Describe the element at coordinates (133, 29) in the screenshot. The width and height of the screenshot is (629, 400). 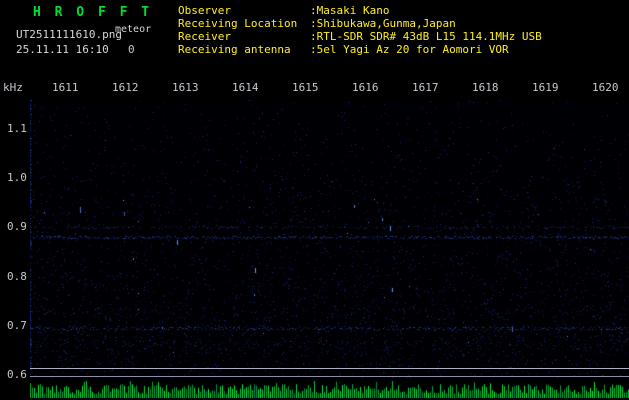
I see `station-name: meteor` at that location.